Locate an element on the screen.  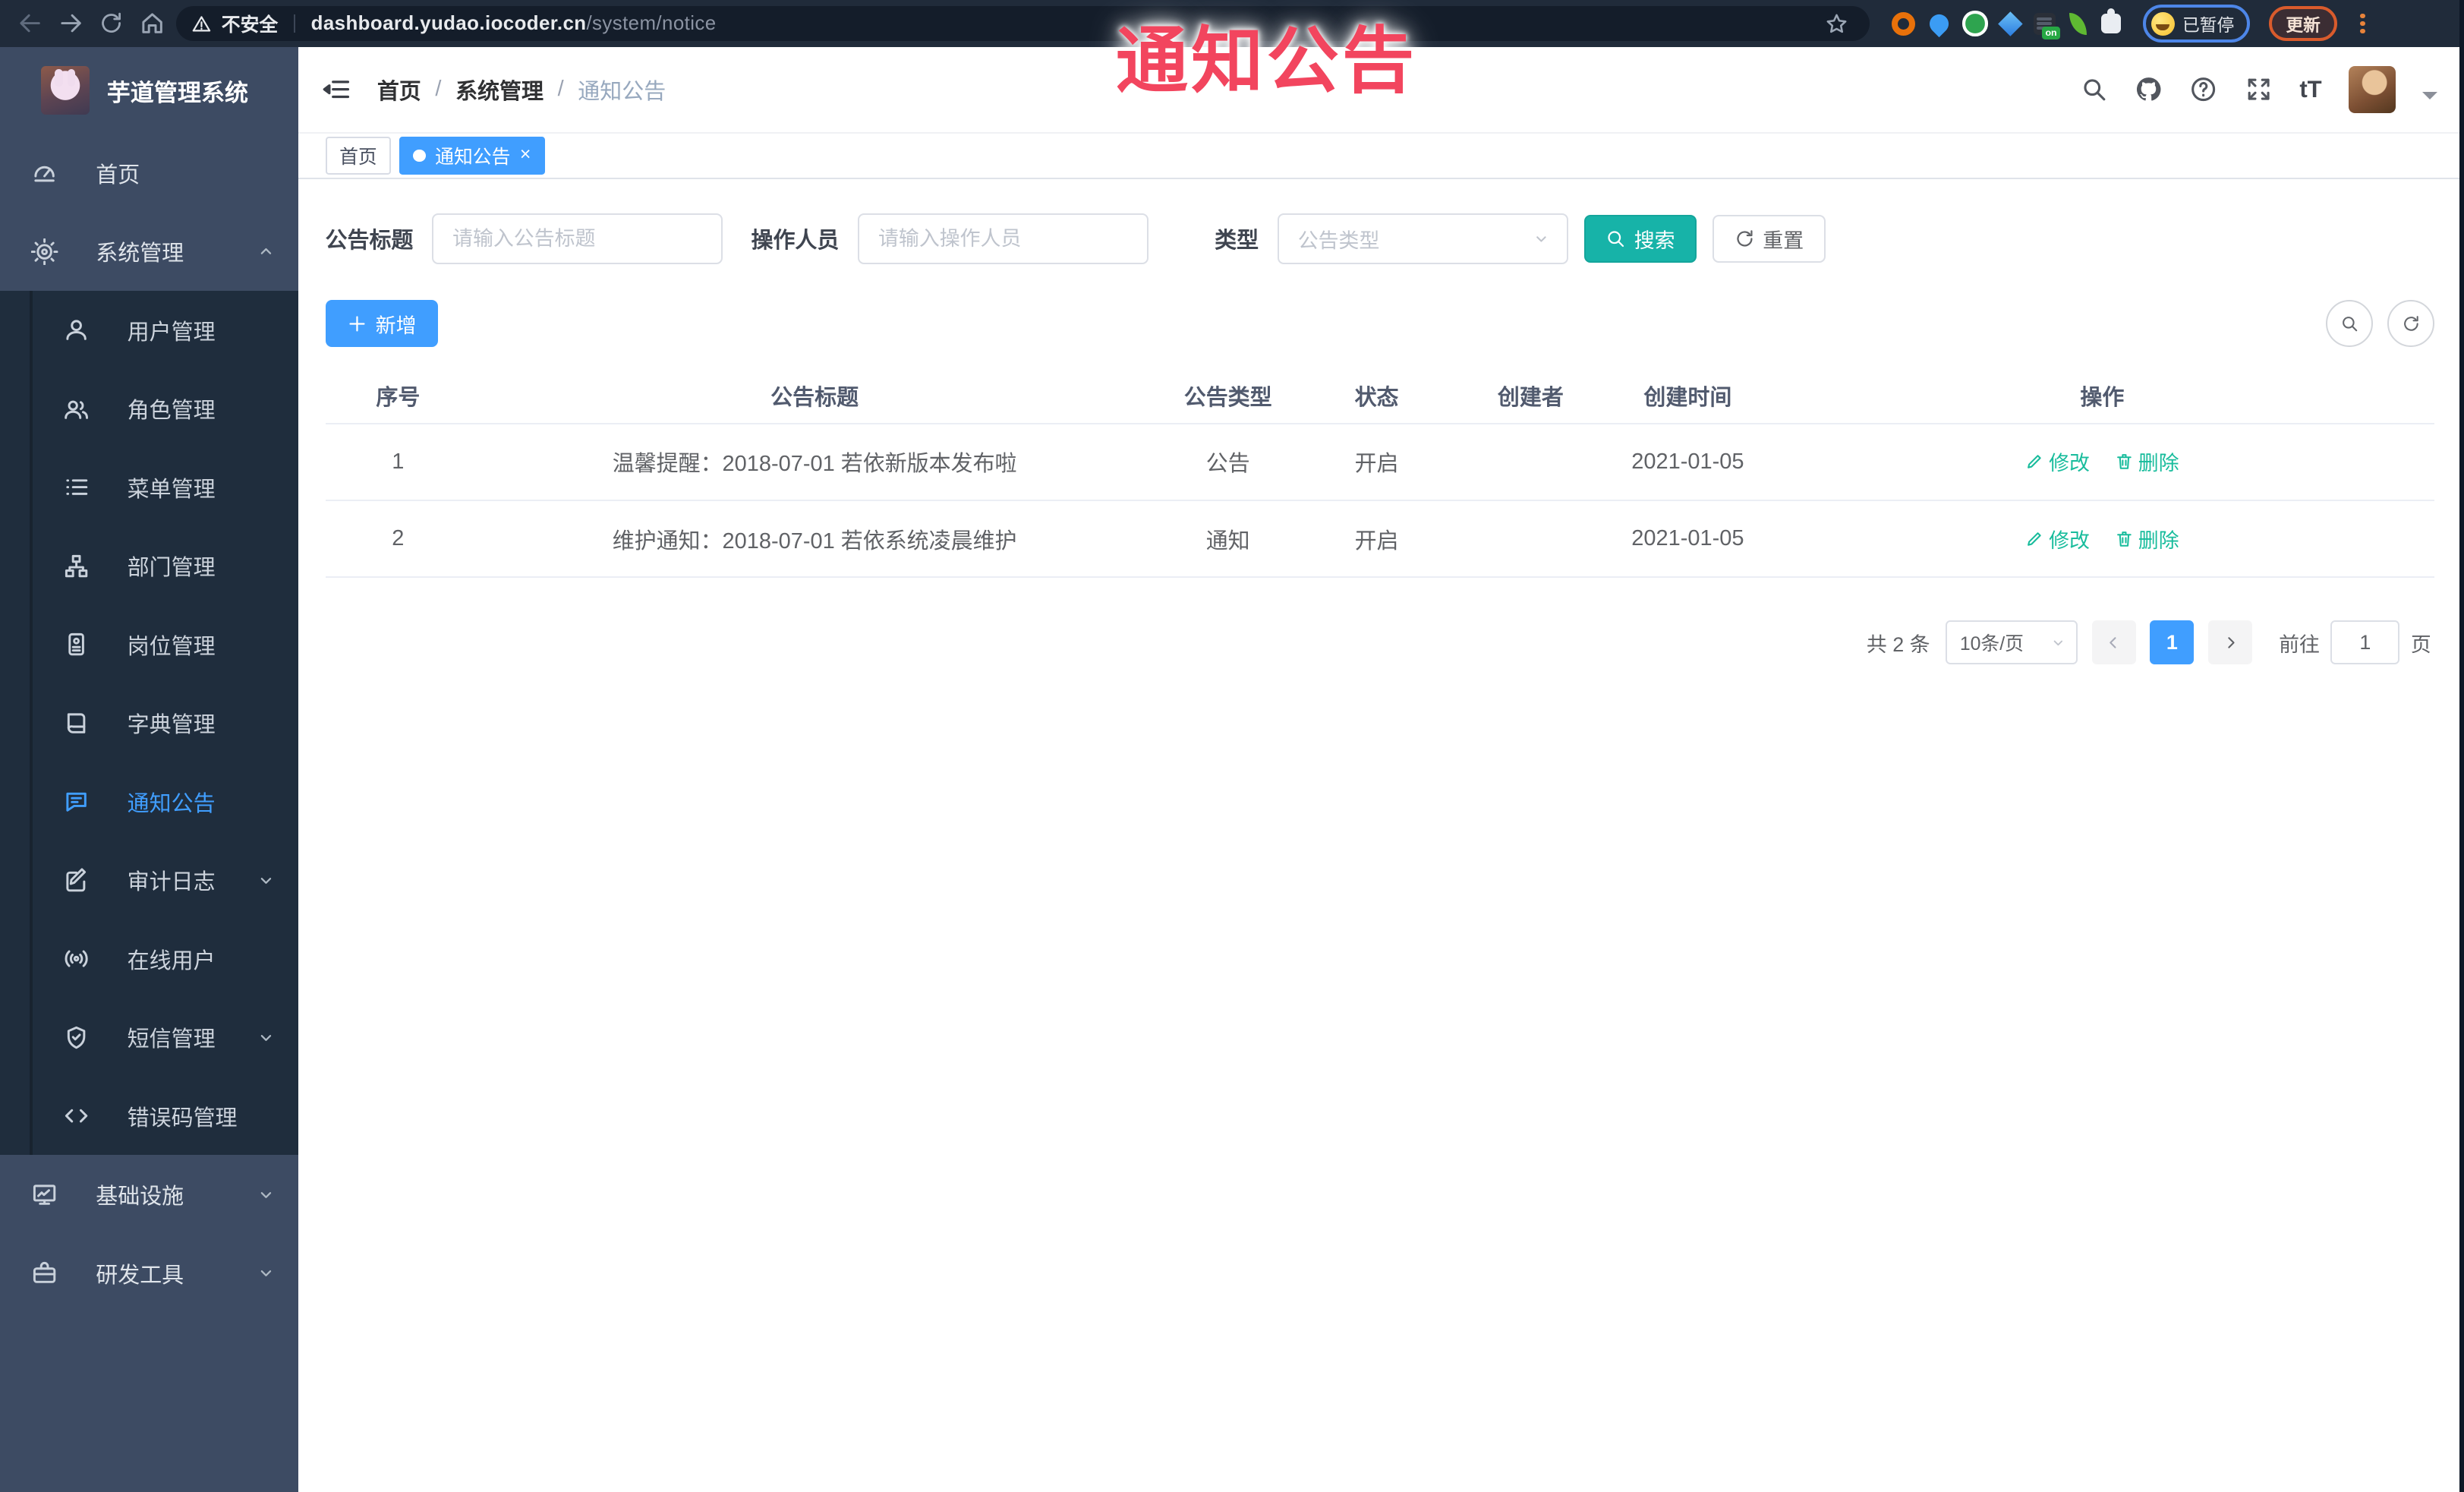
sidebar-item-home: 首页 is located at coordinates (149, 173).